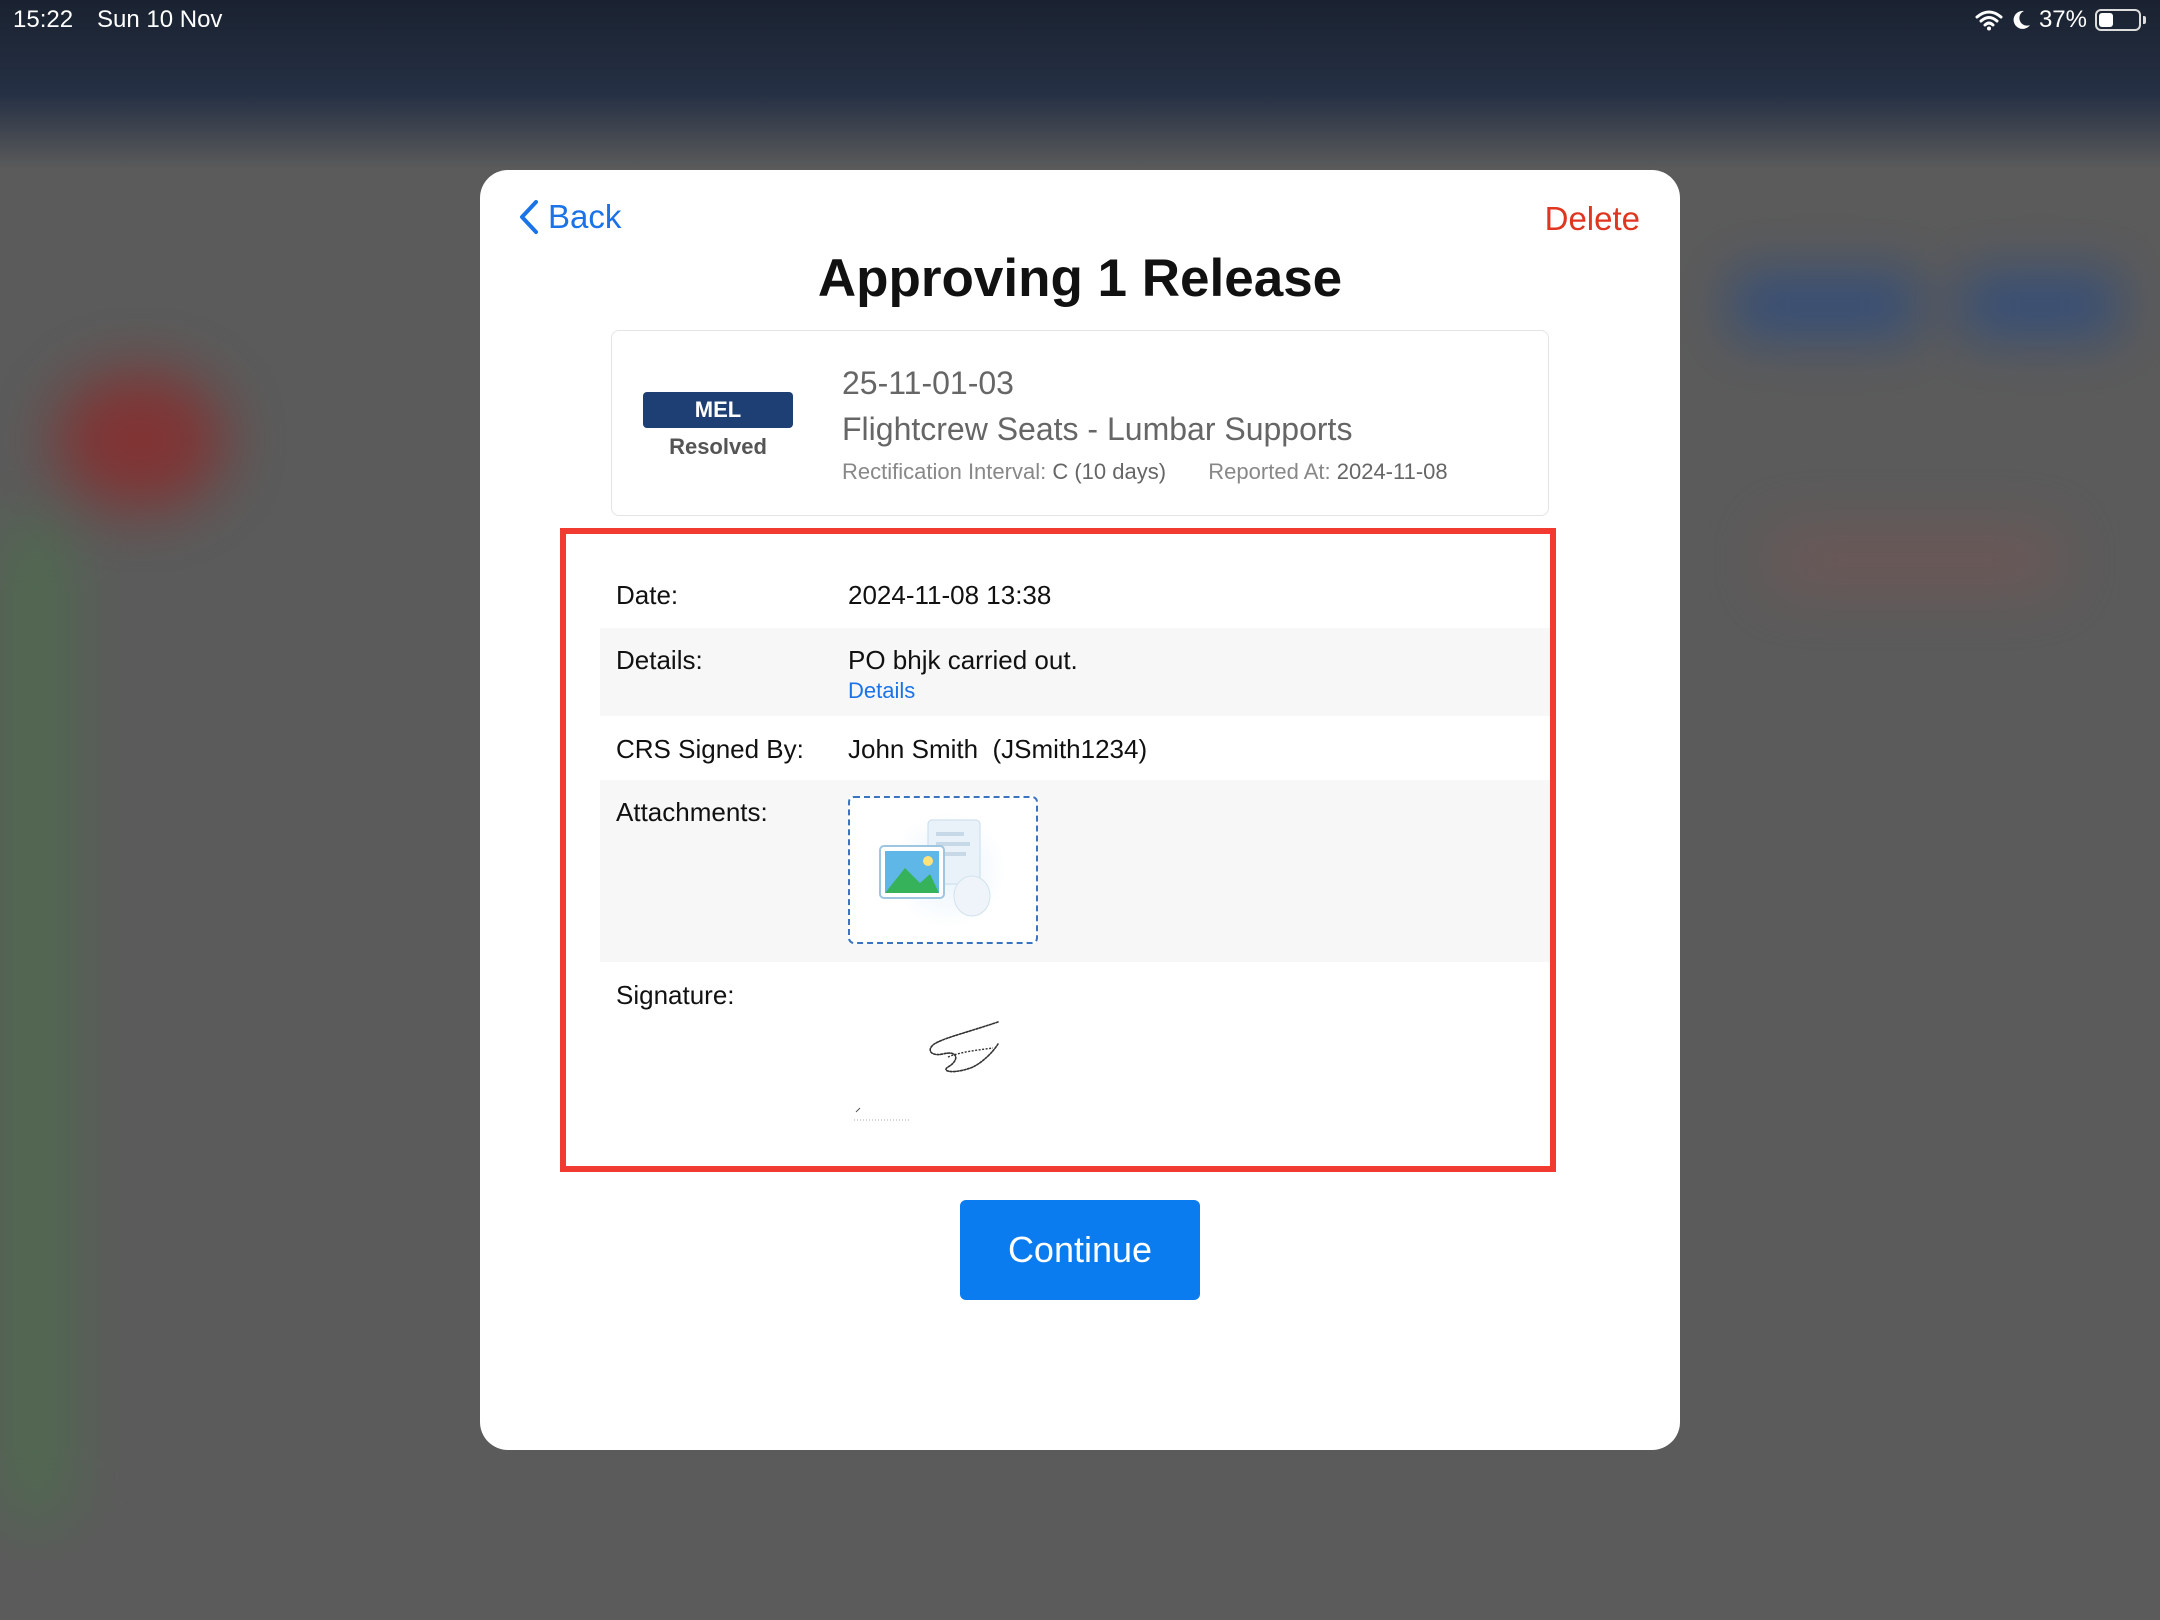  I want to click on continue-button: Continue, so click(1080, 1250).